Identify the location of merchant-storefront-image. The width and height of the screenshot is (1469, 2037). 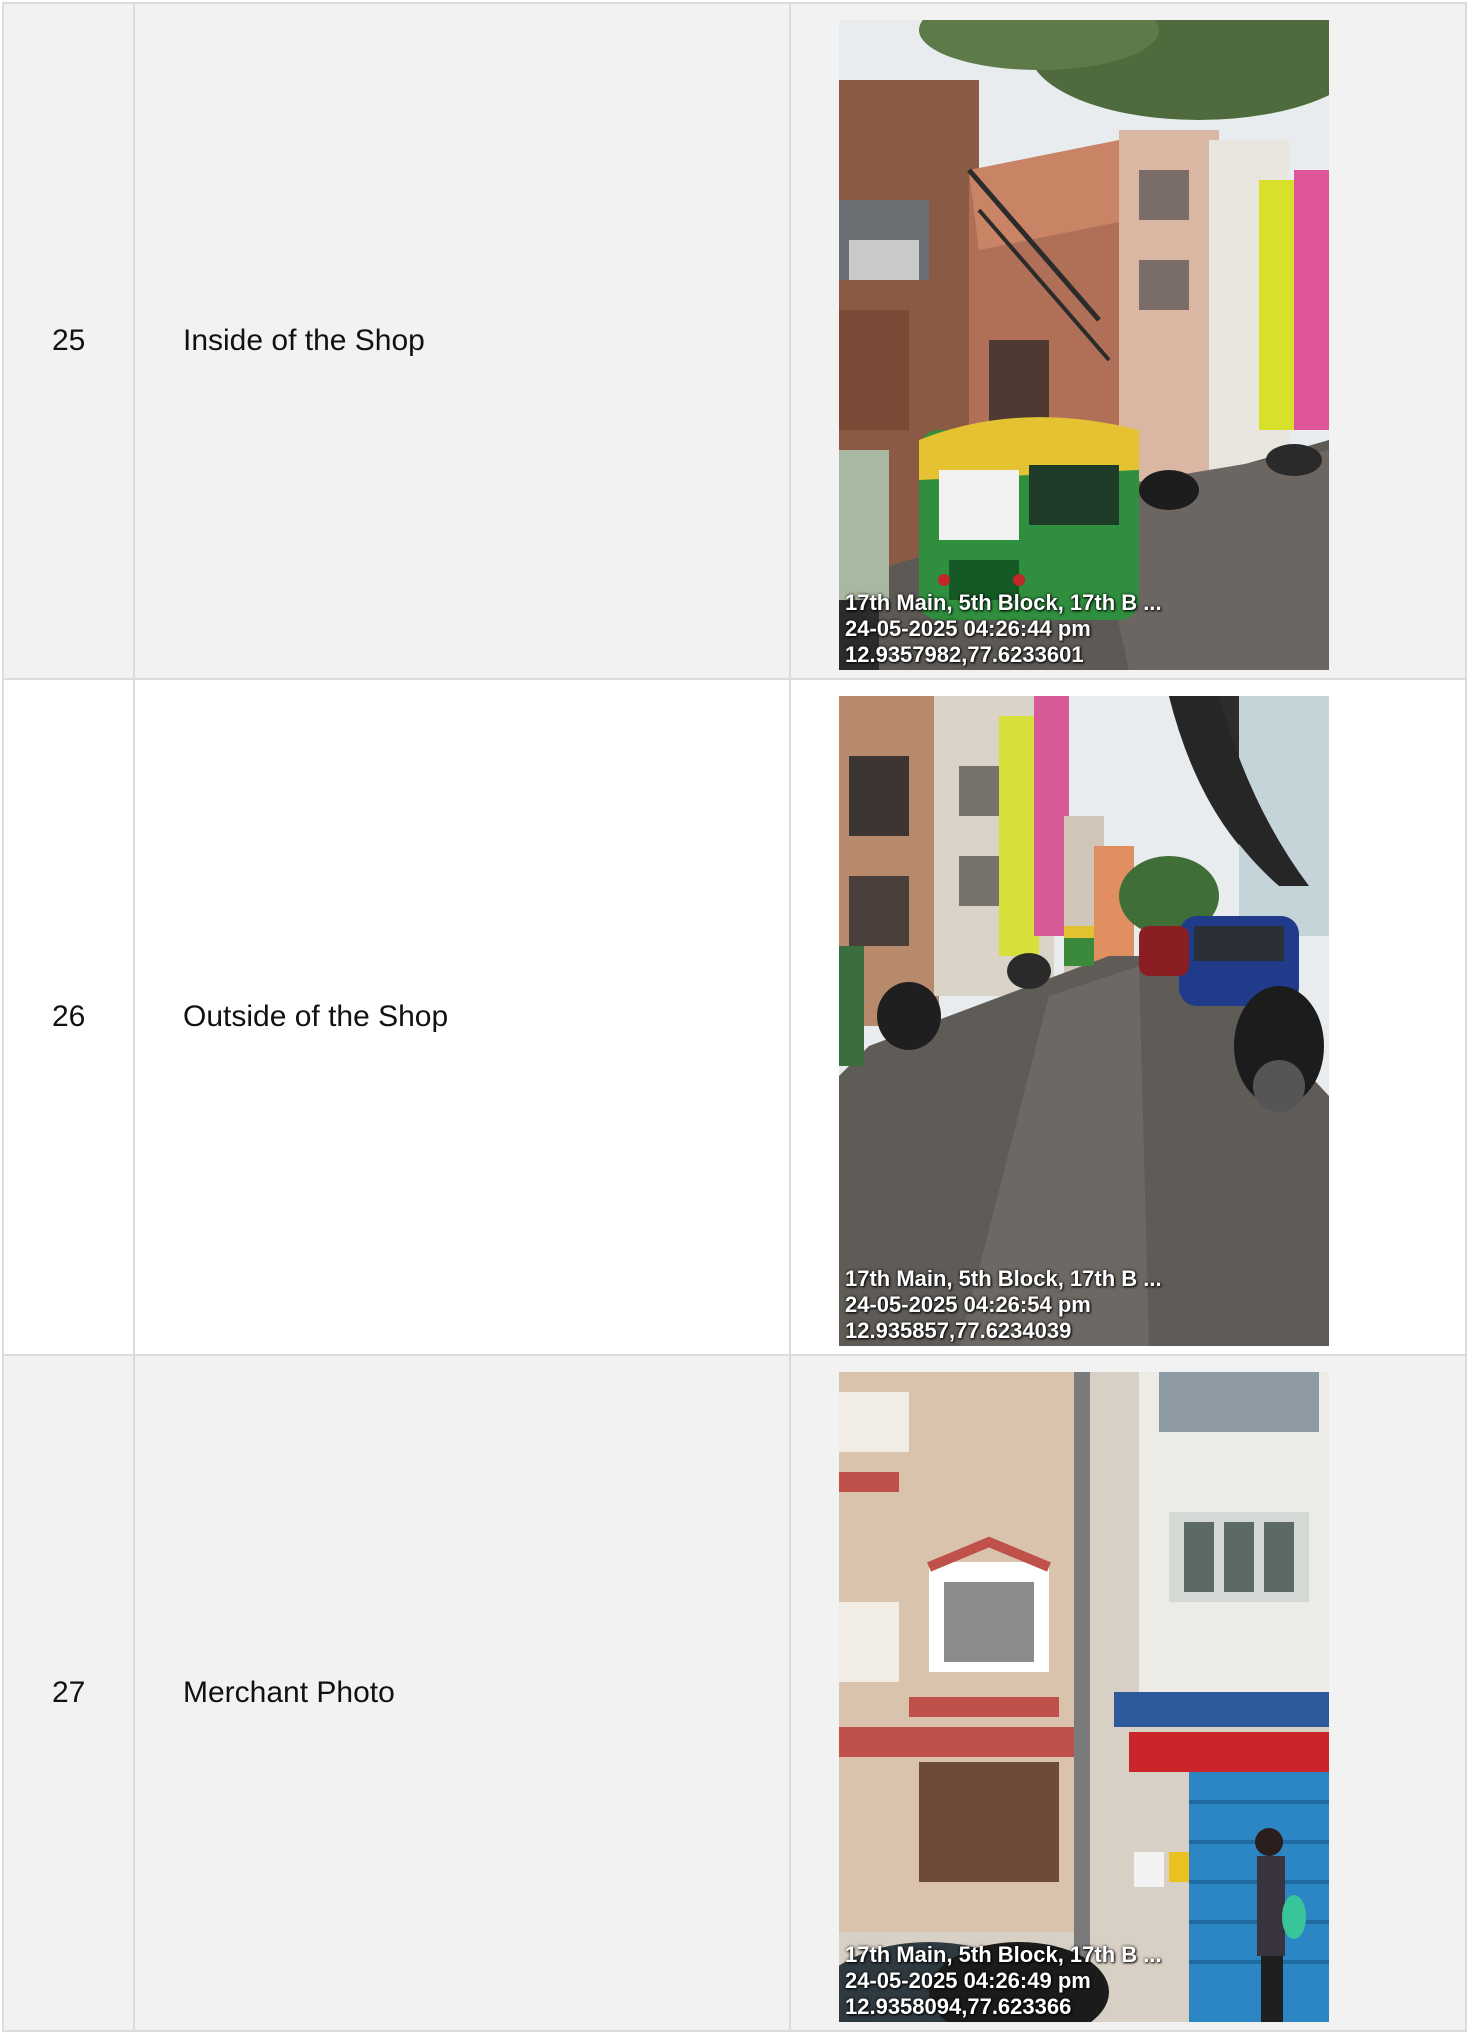
(1084, 1697).